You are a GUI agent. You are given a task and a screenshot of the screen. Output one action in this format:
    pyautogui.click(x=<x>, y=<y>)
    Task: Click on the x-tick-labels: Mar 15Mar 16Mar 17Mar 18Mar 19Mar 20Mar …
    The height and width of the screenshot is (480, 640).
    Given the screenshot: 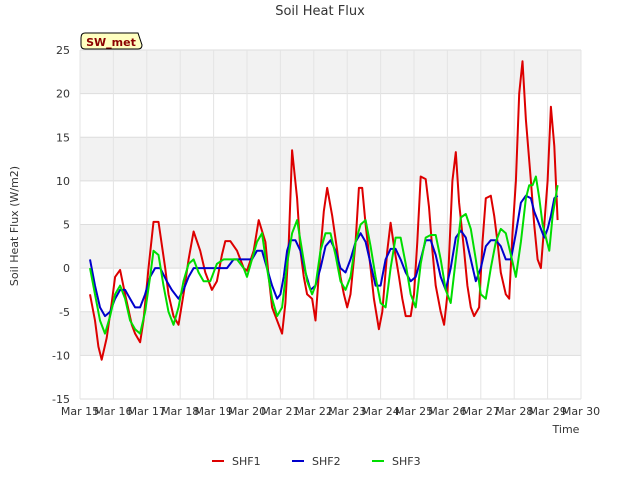 What is the action you would take?
    pyautogui.click(x=330, y=411)
    